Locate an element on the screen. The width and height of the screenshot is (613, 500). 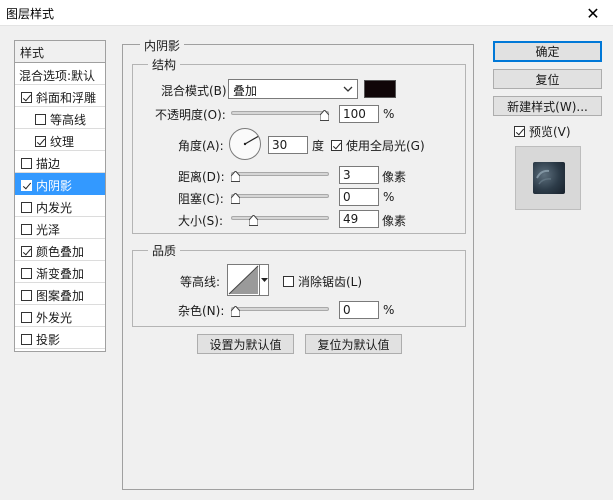
style-item: 描边 is located at coordinates (60, 162).